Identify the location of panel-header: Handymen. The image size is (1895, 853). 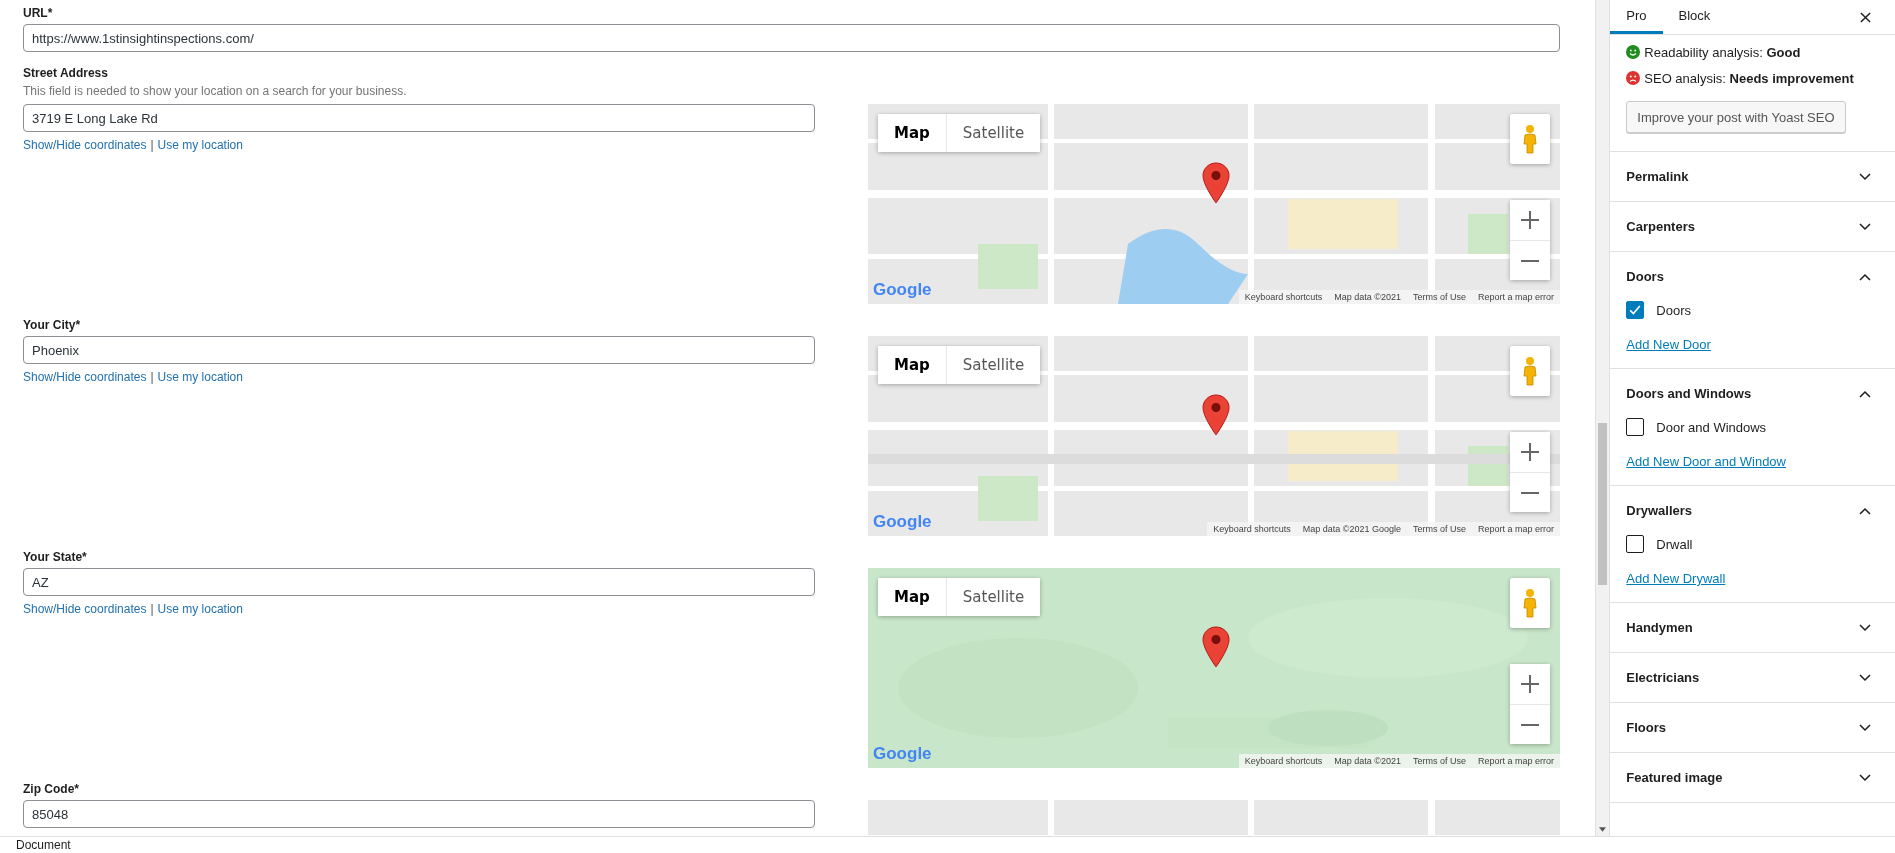
(1752, 627).